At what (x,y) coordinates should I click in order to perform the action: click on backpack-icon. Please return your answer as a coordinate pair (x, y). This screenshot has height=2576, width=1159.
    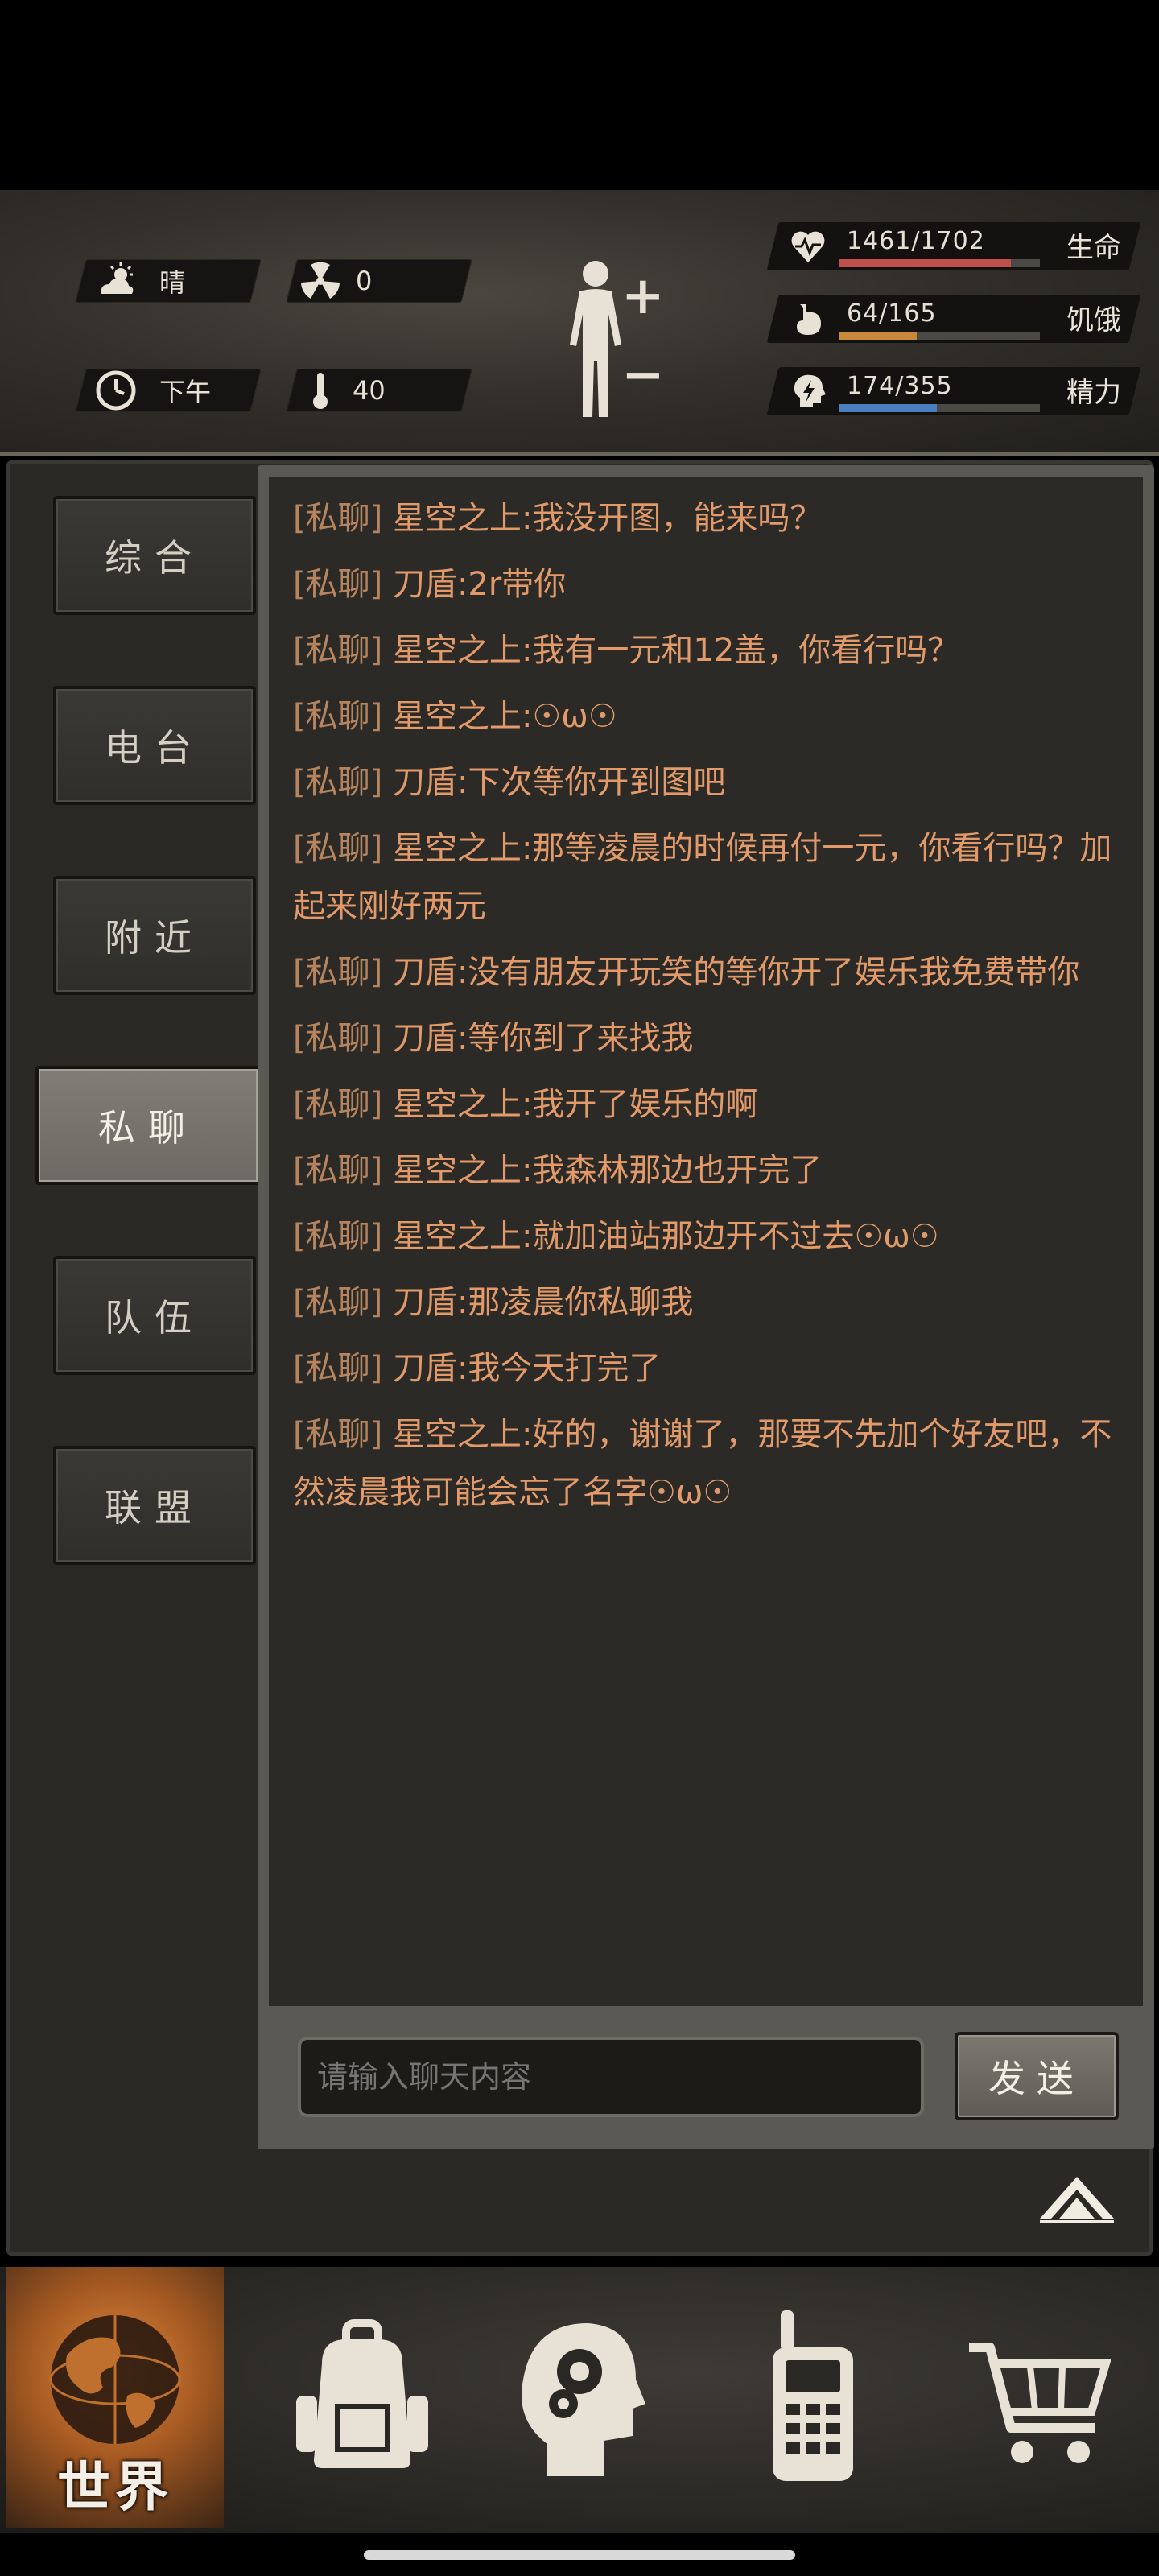
    Looking at the image, I should click on (362, 2393).